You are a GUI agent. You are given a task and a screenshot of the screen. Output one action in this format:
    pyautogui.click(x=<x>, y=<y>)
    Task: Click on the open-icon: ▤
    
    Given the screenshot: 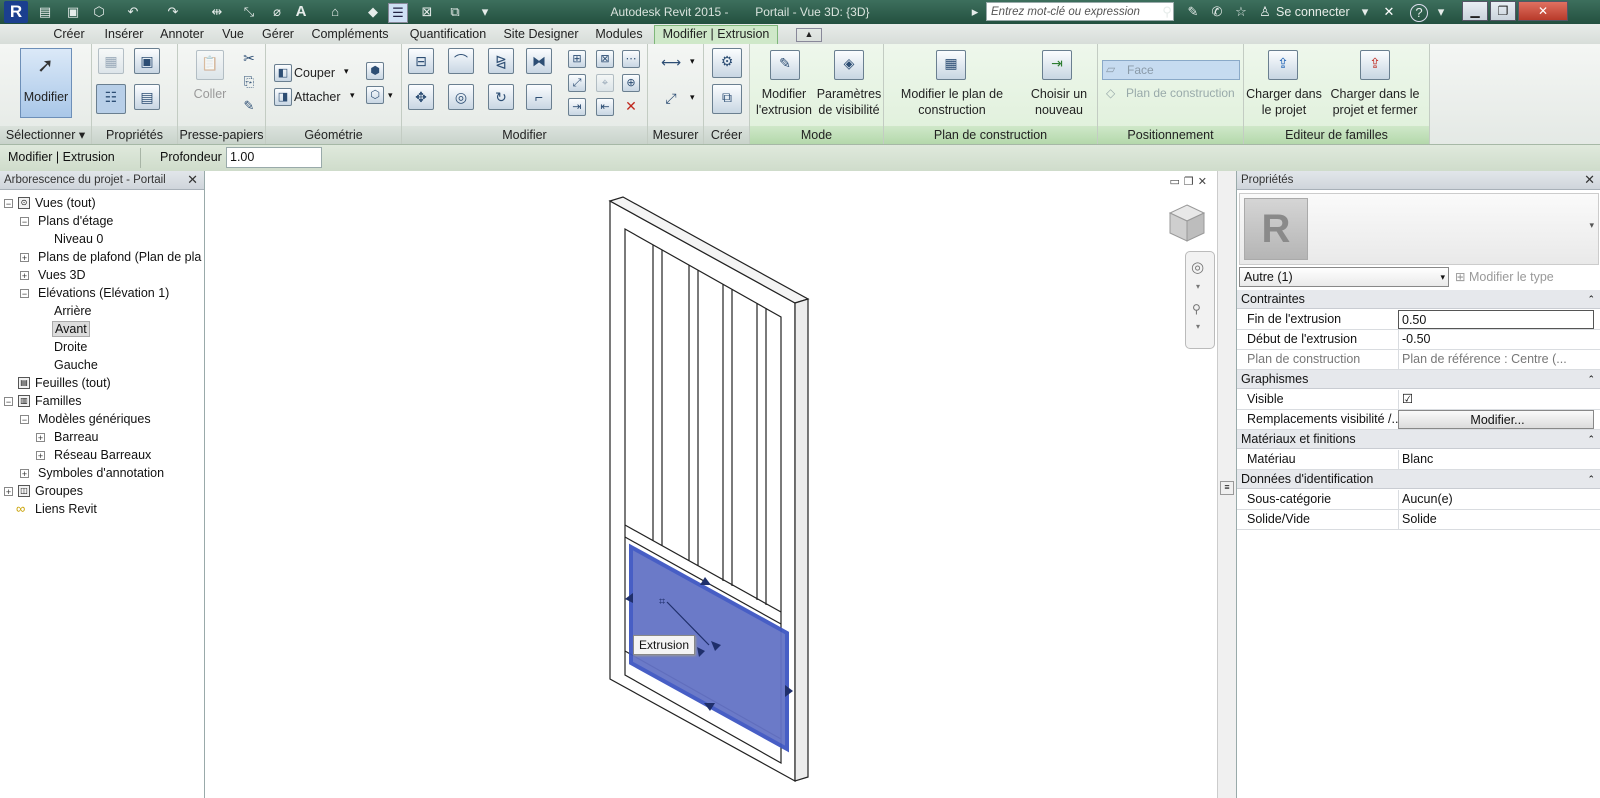 What is the action you would take?
    pyautogui.click(x=45, y=12)
    